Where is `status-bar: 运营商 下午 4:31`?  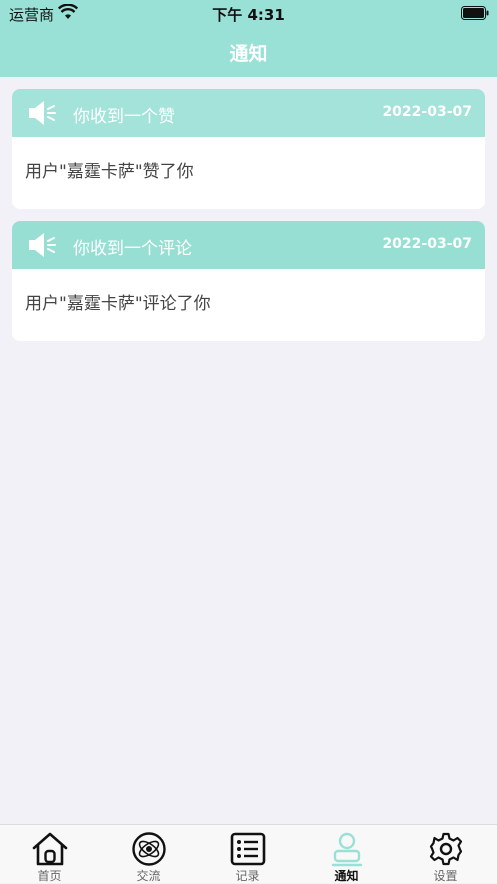 status-bar: 运营商 下午 4:31 is located at coordinates (248, 13).